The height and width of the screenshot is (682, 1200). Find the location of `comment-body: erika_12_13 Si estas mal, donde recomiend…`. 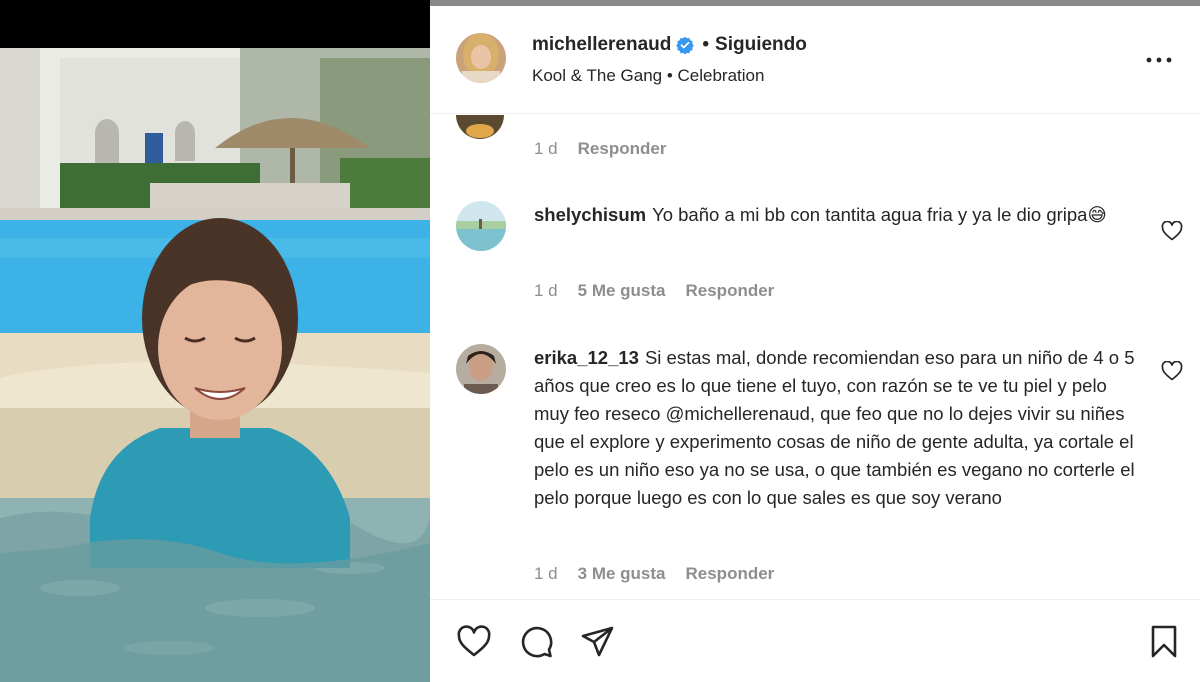

comment-body: erika_12_13 Si estas mal, donde recomiend… is located at coordinates (840, 428).